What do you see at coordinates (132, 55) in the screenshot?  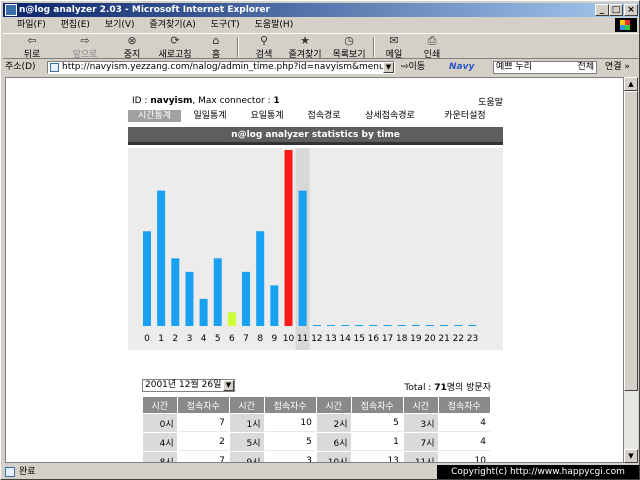 I see `stop-label: 중지` at bounding box center [132, 55].